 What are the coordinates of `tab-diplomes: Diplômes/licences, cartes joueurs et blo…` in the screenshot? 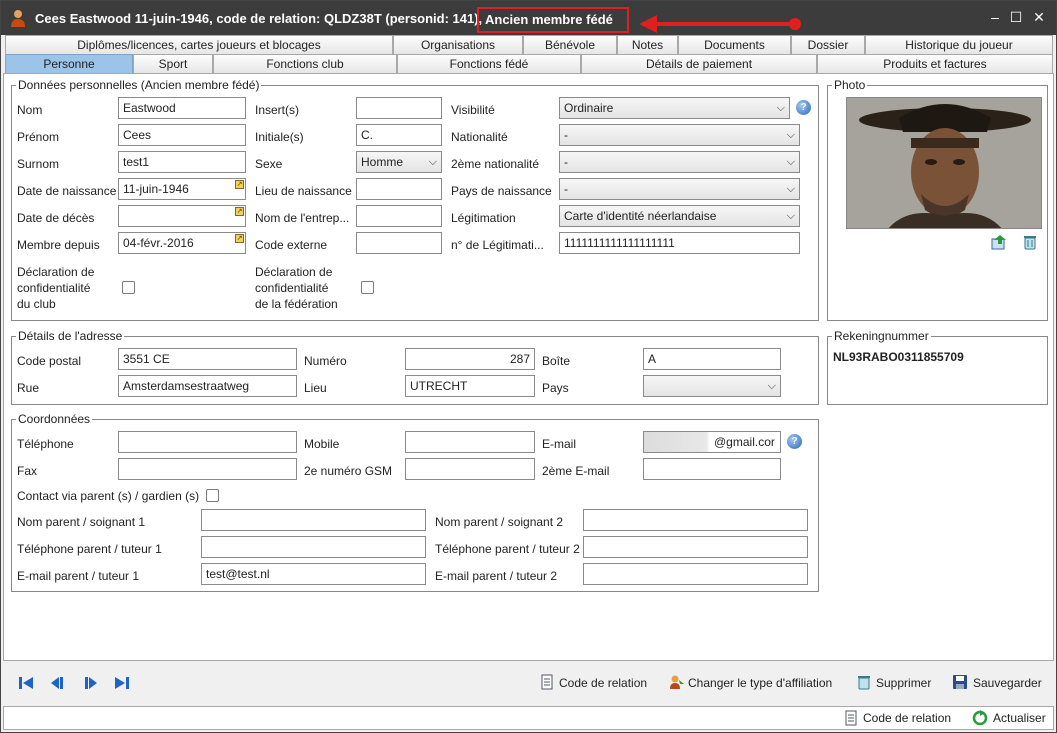 It's located at (199, 44).